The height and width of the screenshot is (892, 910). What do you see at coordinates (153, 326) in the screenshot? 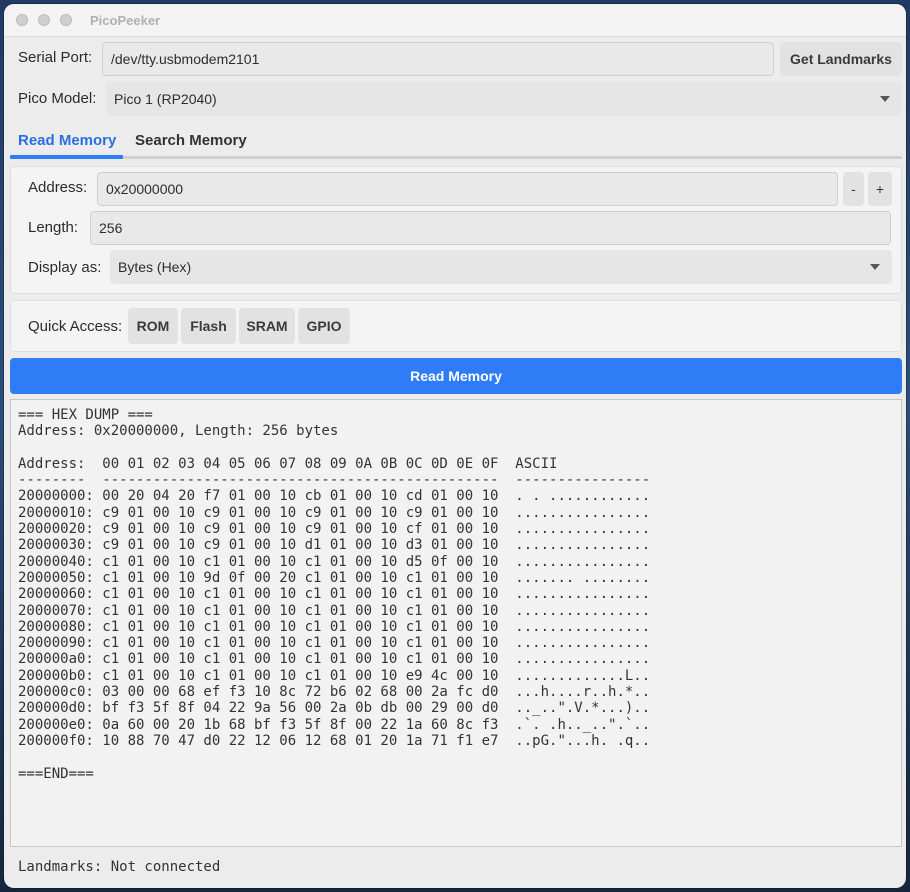
I see `quick-rom-button: ROM` at bounding box center [153, 326].